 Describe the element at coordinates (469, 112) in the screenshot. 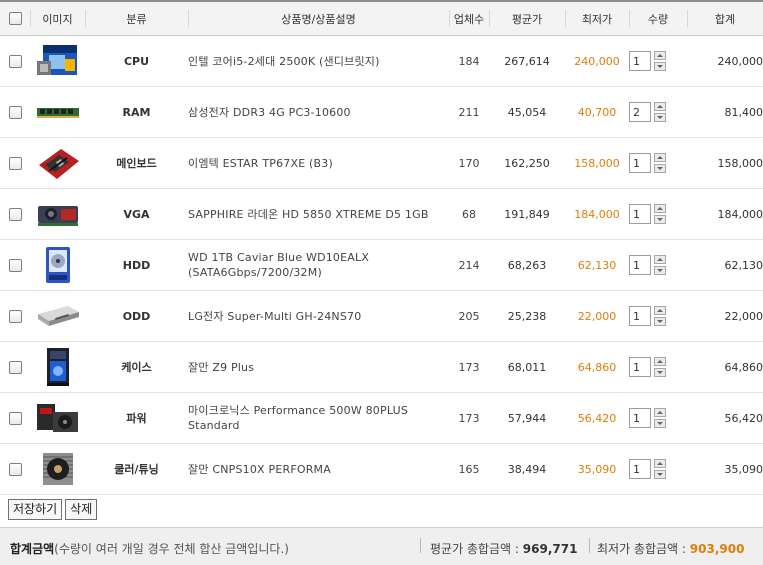

I see `vendor-count-cell: 211` at that location.